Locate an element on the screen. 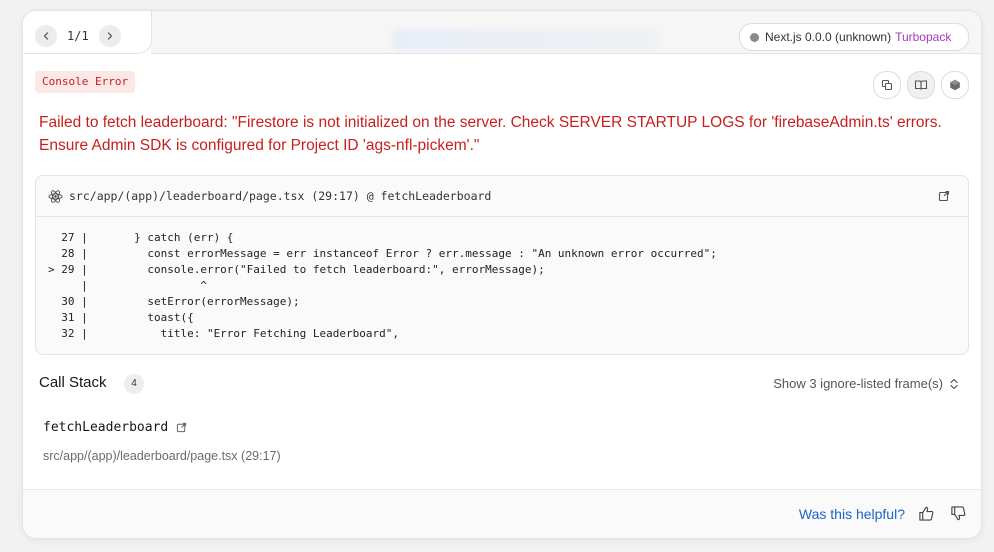  docs-button is located at coordinates (921, 85).